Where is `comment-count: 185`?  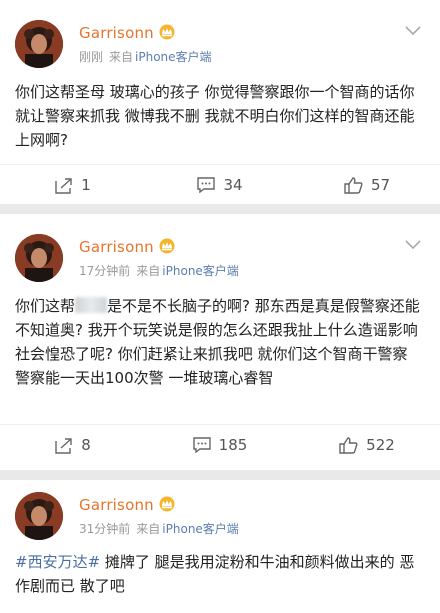 comment-count: 185 is located at coordinates (233, 445).